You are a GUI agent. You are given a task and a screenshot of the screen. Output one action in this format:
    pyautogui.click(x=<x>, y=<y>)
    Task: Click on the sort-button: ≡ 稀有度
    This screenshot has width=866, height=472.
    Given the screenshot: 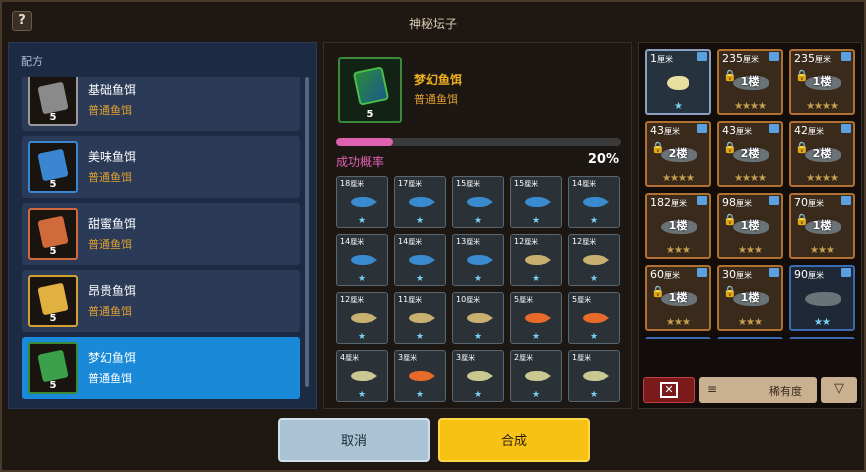 What is the action you would take?
    pyautogui.click(x=758, y=390)
    